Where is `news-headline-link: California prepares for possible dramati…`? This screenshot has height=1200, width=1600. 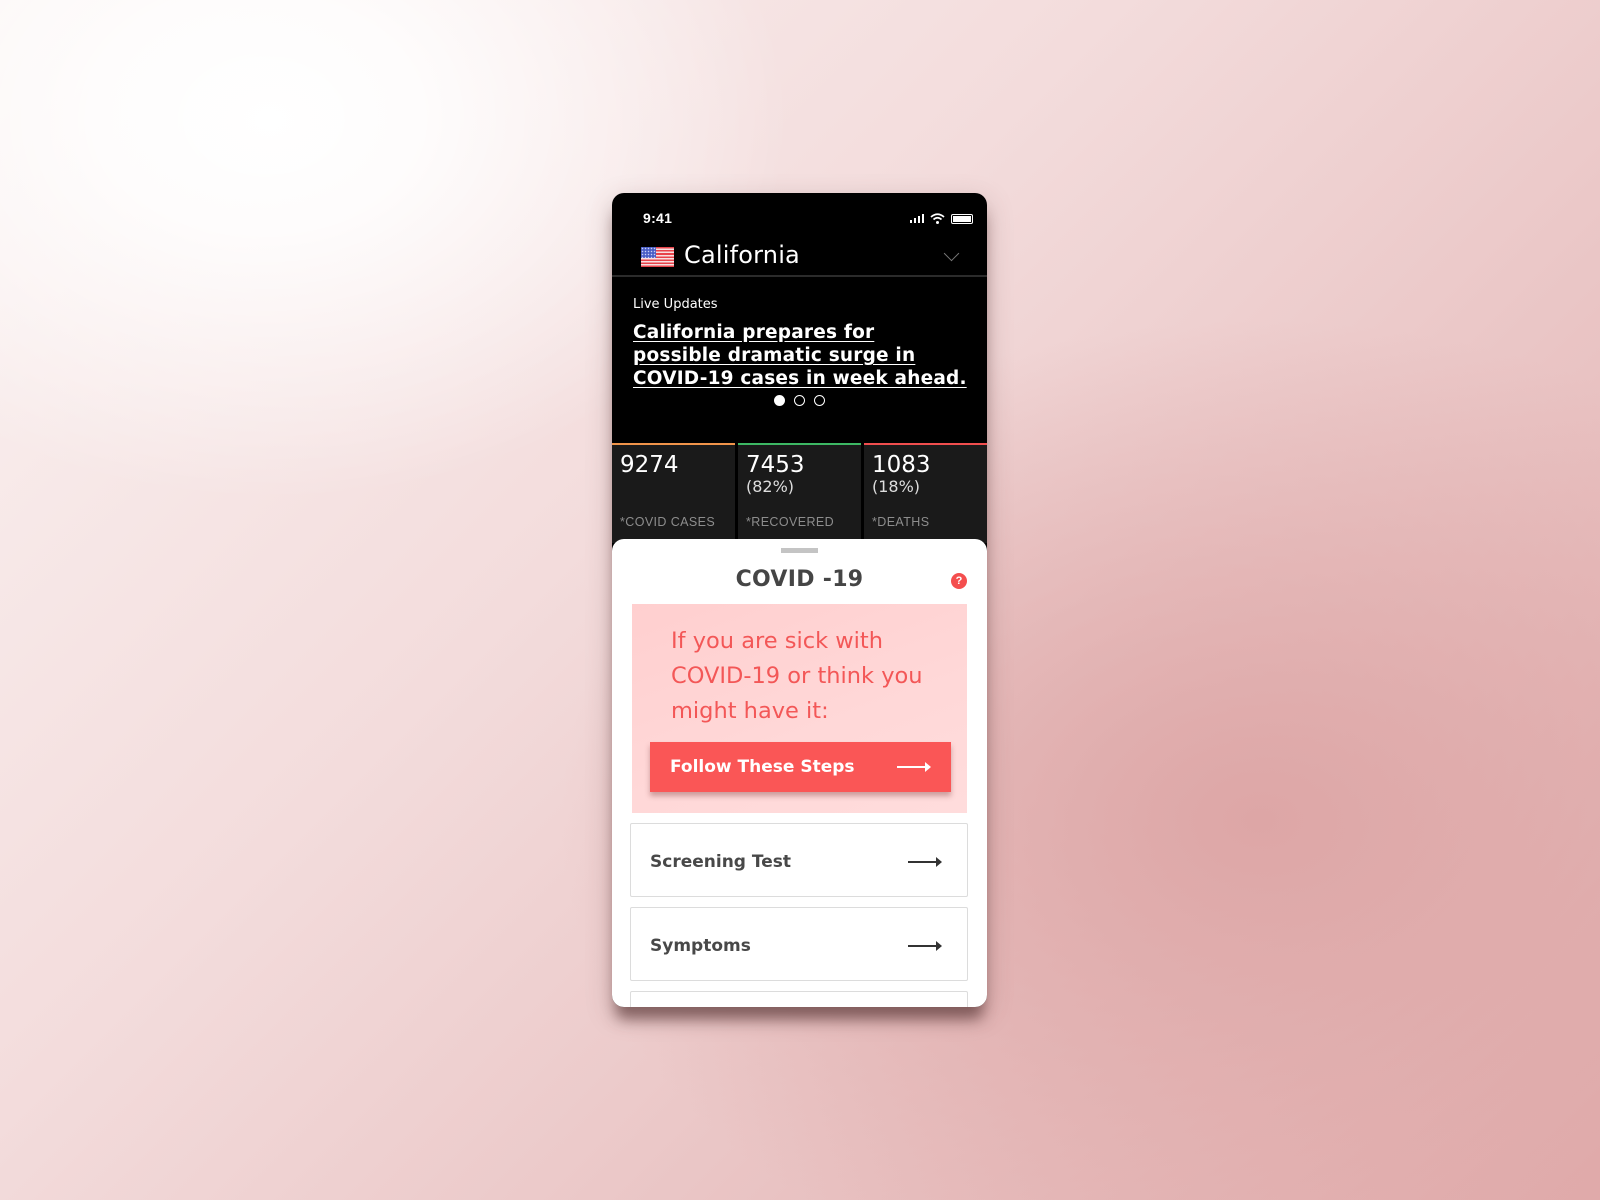
news-headline-link: California prepares for possible dramati… is located at coordinates (800, 355).